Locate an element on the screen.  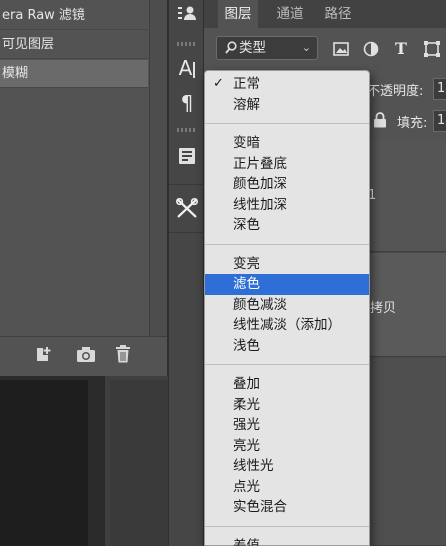
blend-mode-label: 线性减淡（添加） is located at coordinates (287, 325).